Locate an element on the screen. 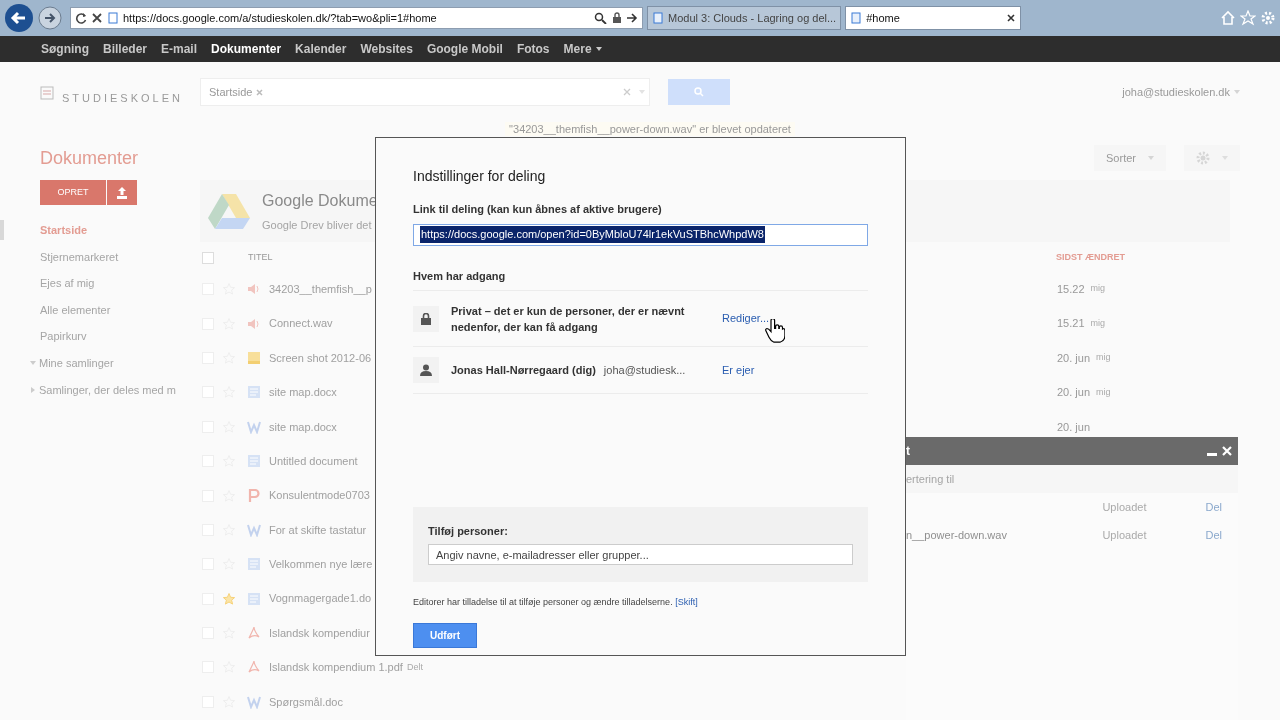  home-icon is located at coordinates (1228, 18).